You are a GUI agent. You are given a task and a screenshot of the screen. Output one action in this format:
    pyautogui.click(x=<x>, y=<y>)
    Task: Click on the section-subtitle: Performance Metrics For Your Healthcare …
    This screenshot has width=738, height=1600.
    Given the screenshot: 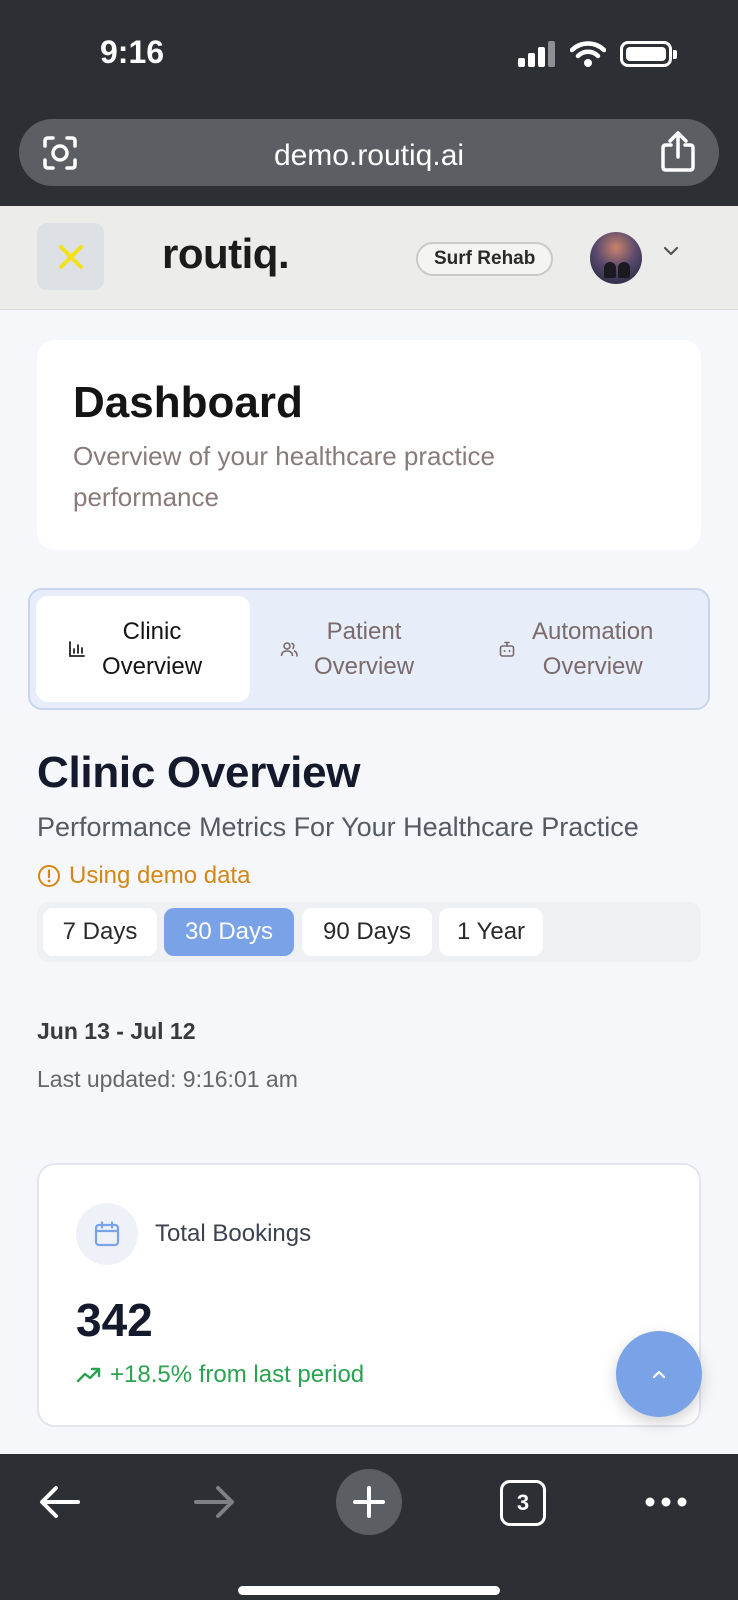 What is the action you would take?
    pyautogui.click(x=338, y=827)
    